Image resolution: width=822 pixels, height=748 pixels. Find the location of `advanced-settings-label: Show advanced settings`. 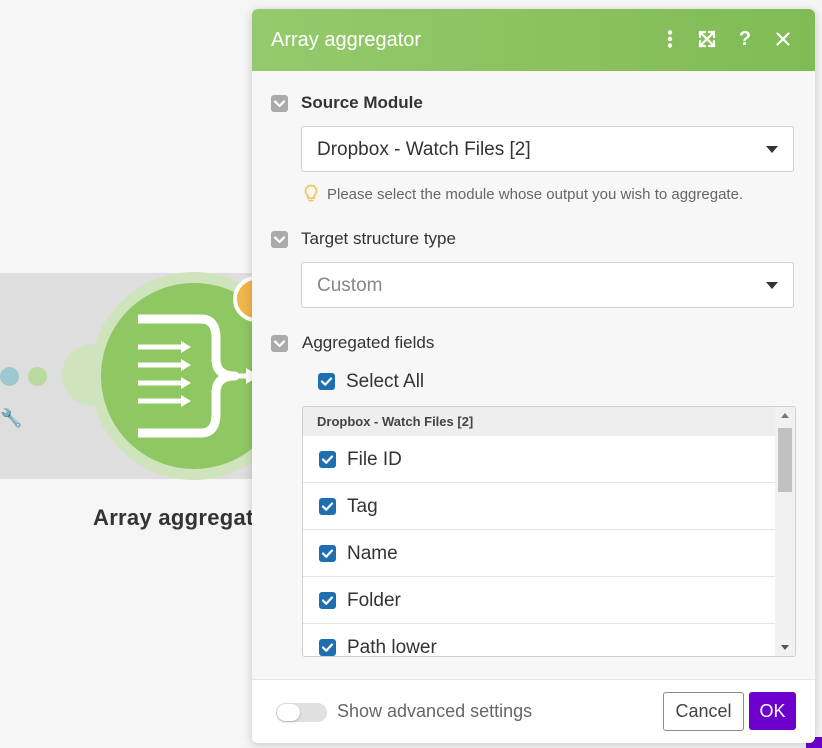

advanced-settings-label: Show advanced settings is located at coordinates (434, 711).